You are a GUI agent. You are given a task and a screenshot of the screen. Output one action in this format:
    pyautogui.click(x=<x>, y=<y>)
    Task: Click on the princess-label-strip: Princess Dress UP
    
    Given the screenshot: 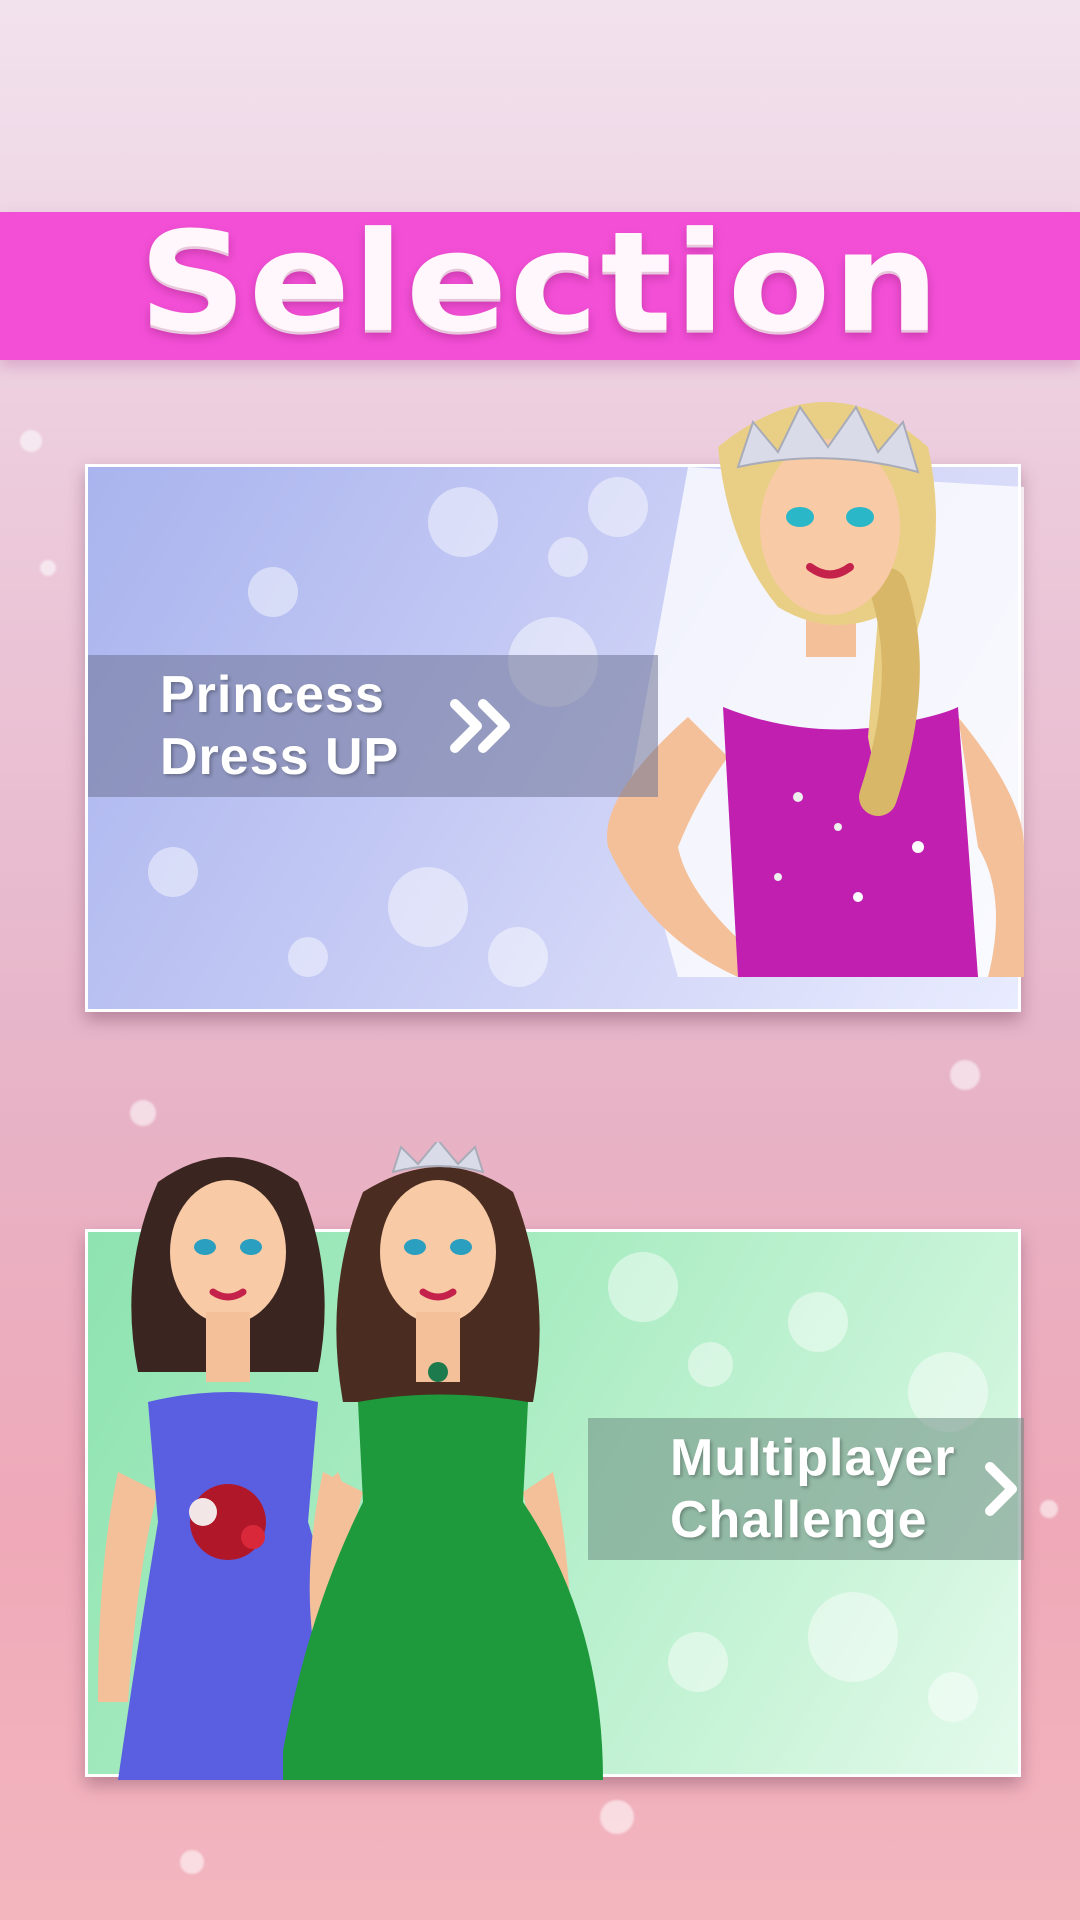 What is the action you would take?
    pyautogui.click(x=373, y=726)
    